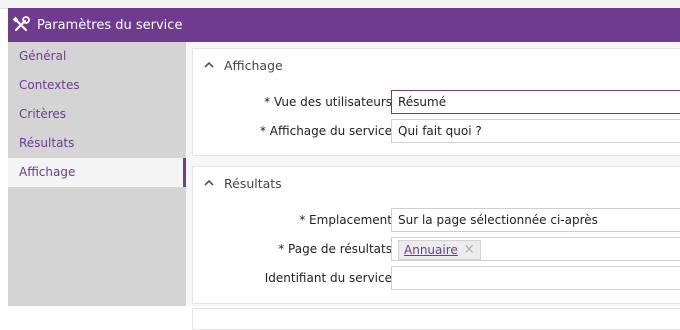  Describe the element at coordinates (328, 102) in the screenshot. I see `vue-utilisateurs-label: * Vue des utilisateurs` at that location.